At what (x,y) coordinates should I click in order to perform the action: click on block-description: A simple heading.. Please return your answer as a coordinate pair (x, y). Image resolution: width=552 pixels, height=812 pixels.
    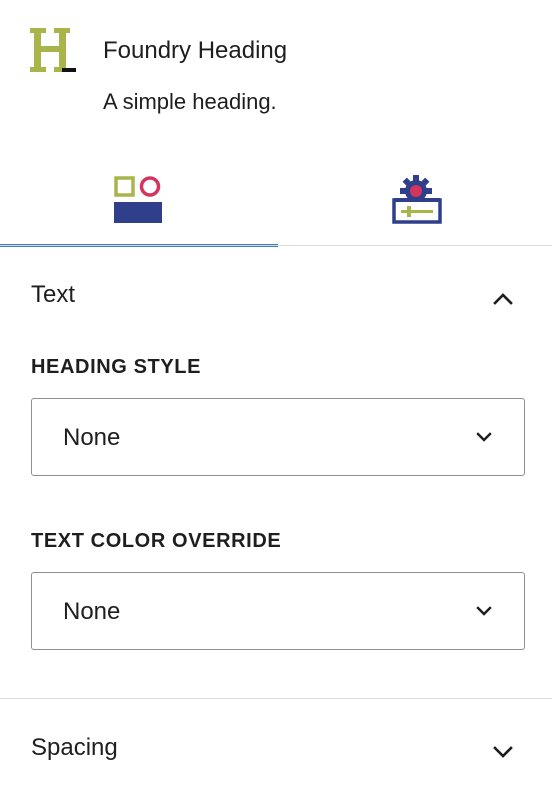
    Looking at the image, I should click on (190, 101).